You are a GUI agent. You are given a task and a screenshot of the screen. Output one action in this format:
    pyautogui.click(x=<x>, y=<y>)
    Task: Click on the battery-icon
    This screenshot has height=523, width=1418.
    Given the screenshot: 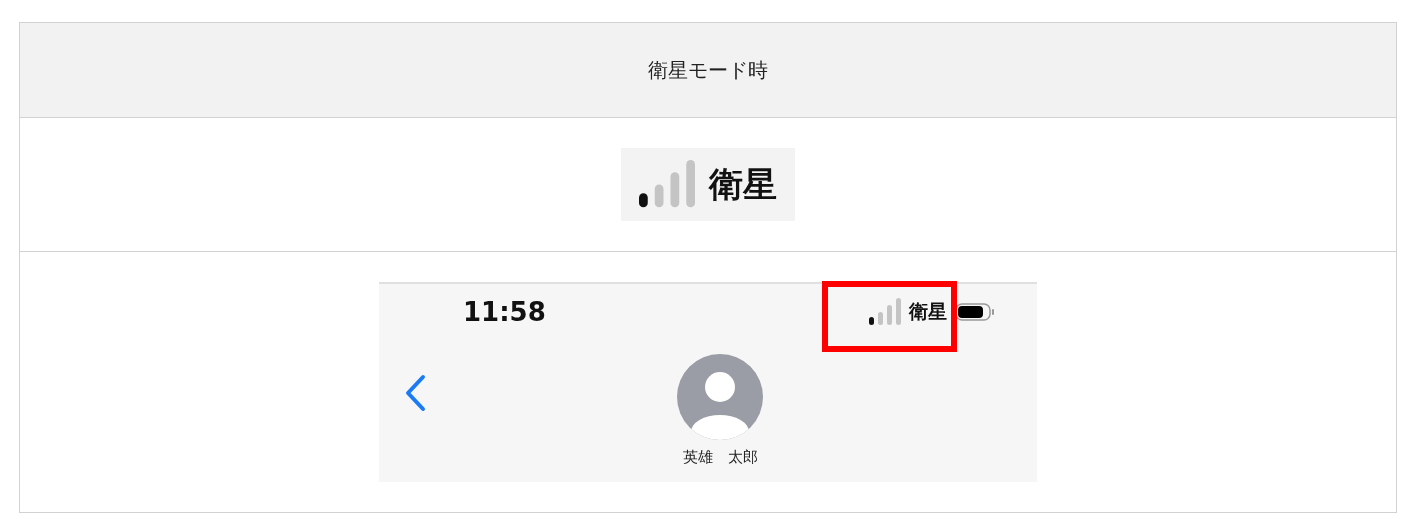 What is the action you would take?
    pyautogui.click(x=975, y=312)
    